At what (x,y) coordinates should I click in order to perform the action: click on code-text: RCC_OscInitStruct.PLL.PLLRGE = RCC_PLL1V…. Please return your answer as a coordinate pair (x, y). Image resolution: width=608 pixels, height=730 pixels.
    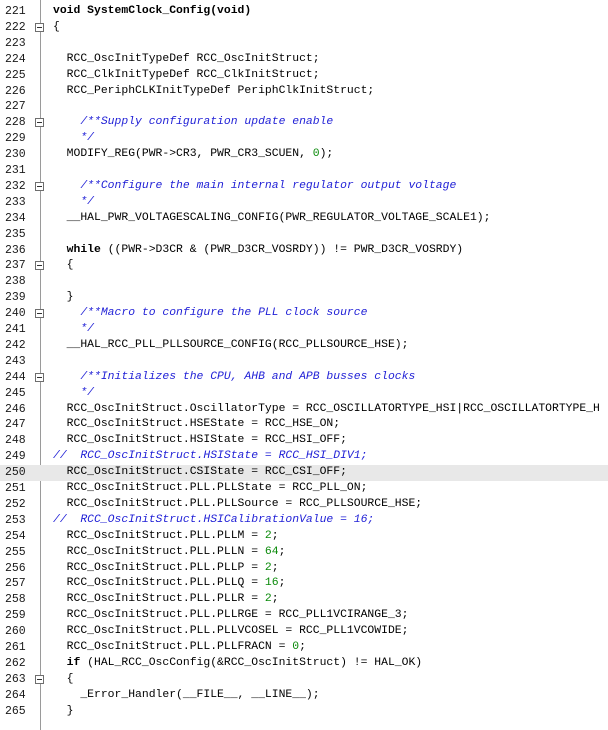
    Looking at the image, I should click on (231, 616).